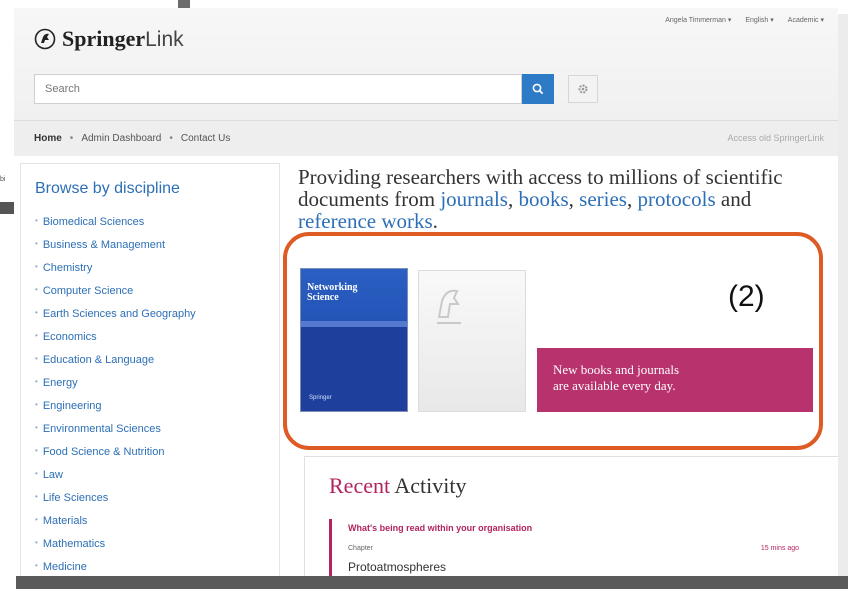  Describe the element at coordinates (588, 567) in the screenshot. I see `activity-document-title: Protoatmospheres` at that location.